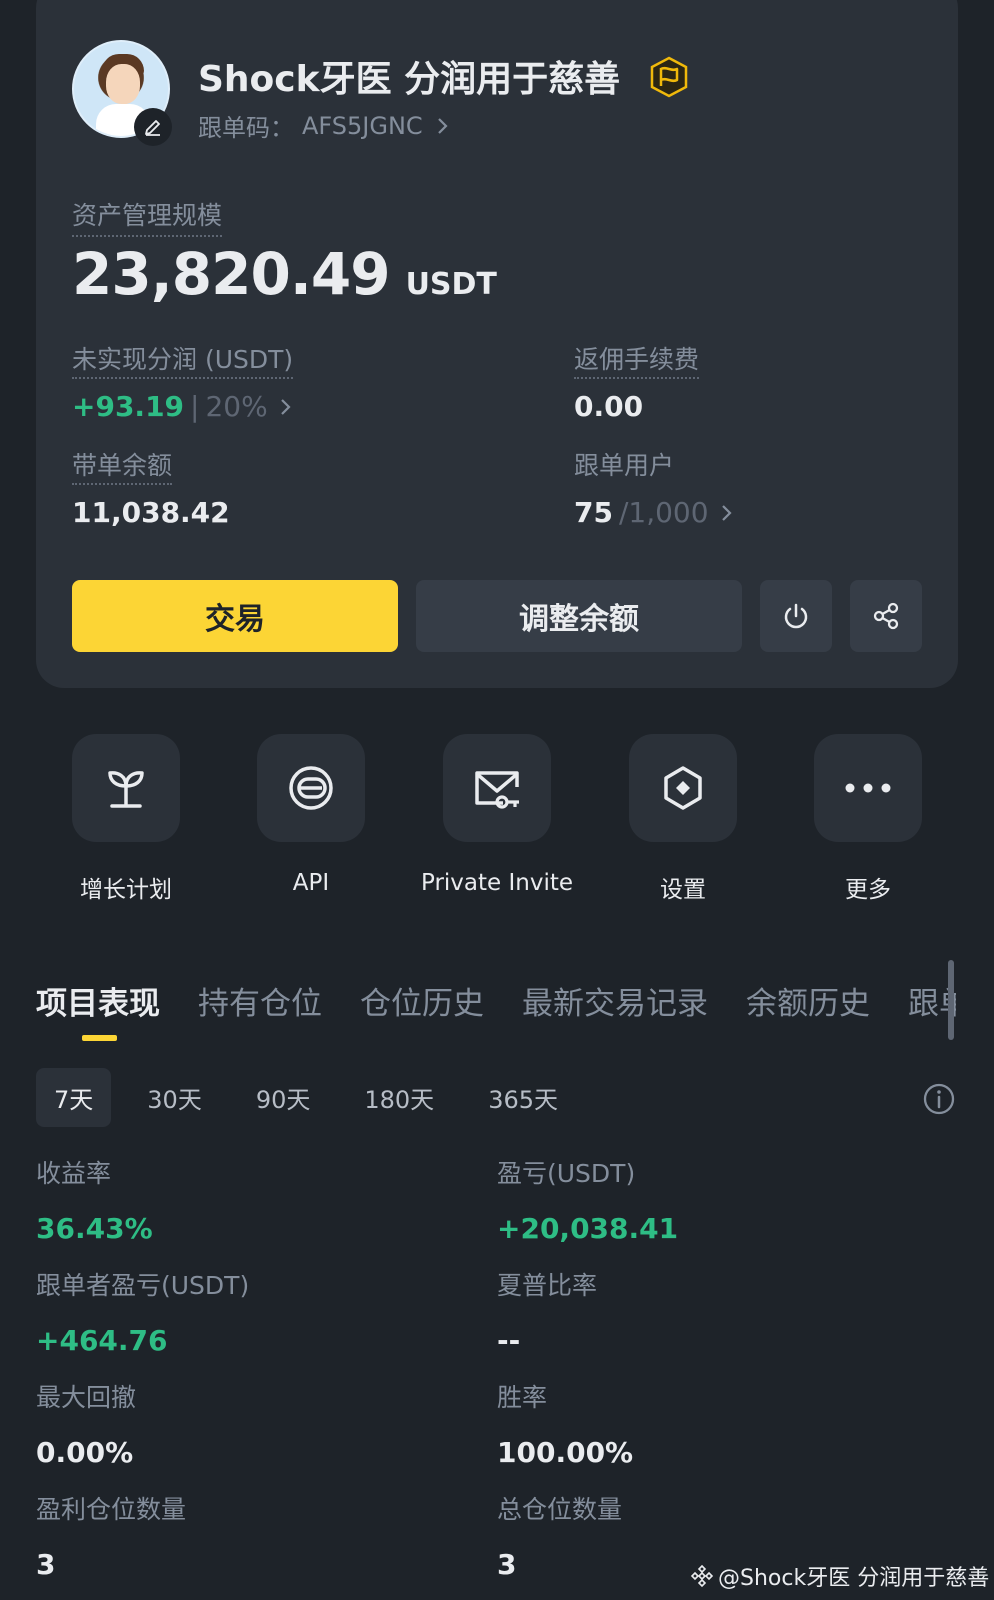  What do you see at coordinates (593, 512) in the screenshot?
I see `followers-value: 75` at bounding box center [593, 512].